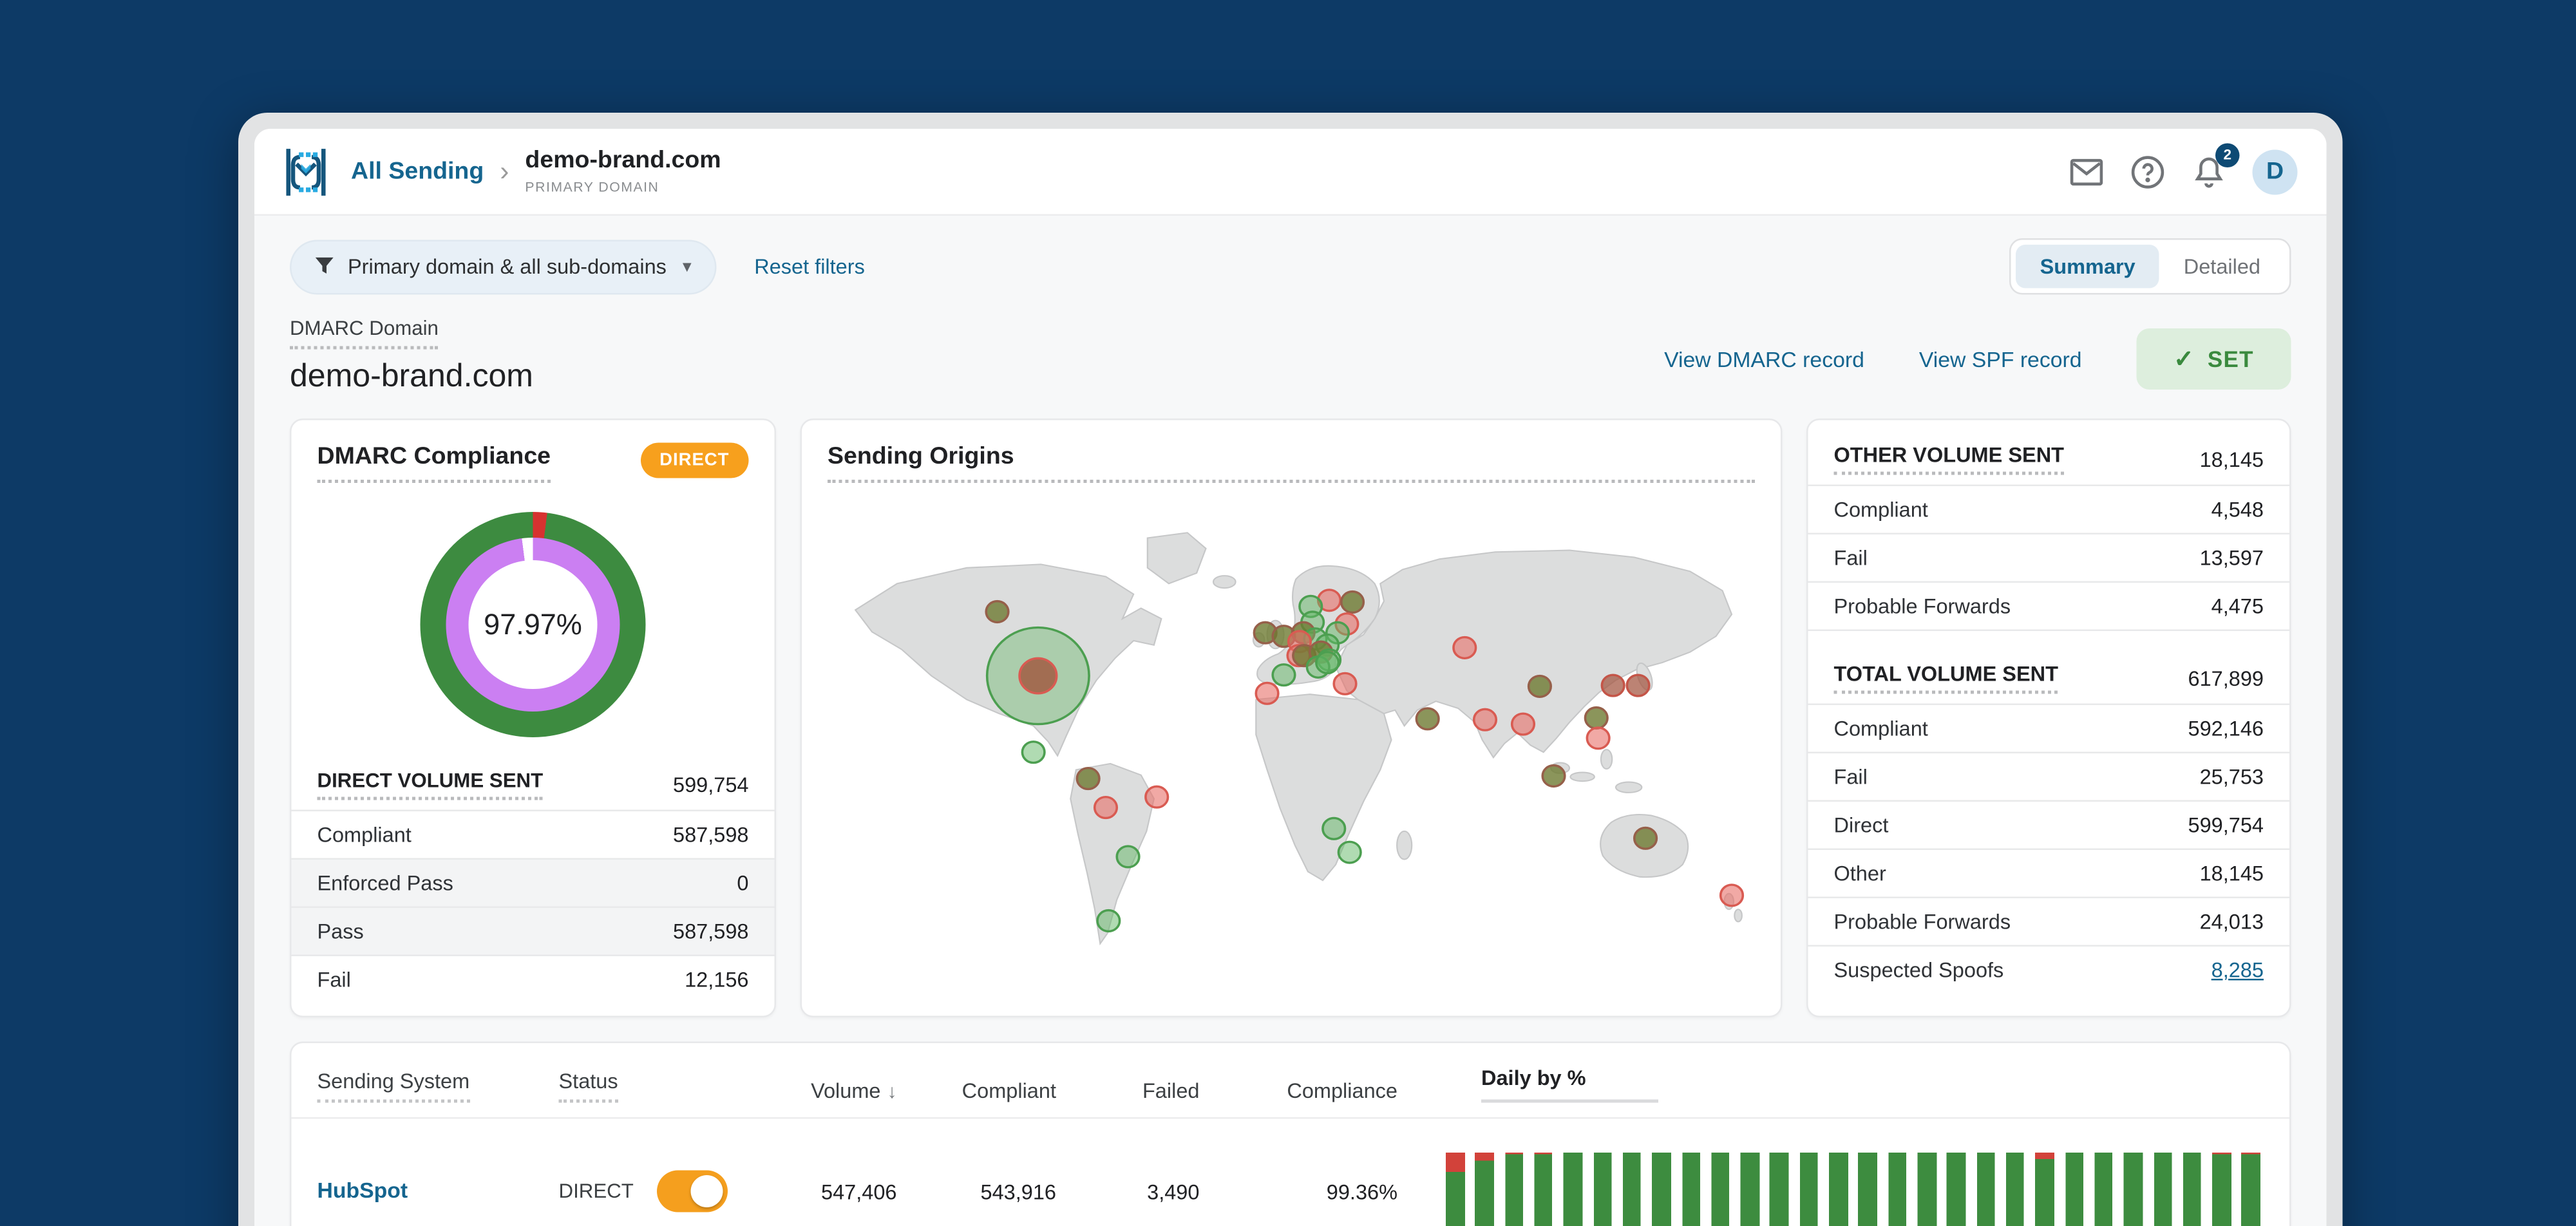  I want to click on row-value: 0, so click(743, 883).